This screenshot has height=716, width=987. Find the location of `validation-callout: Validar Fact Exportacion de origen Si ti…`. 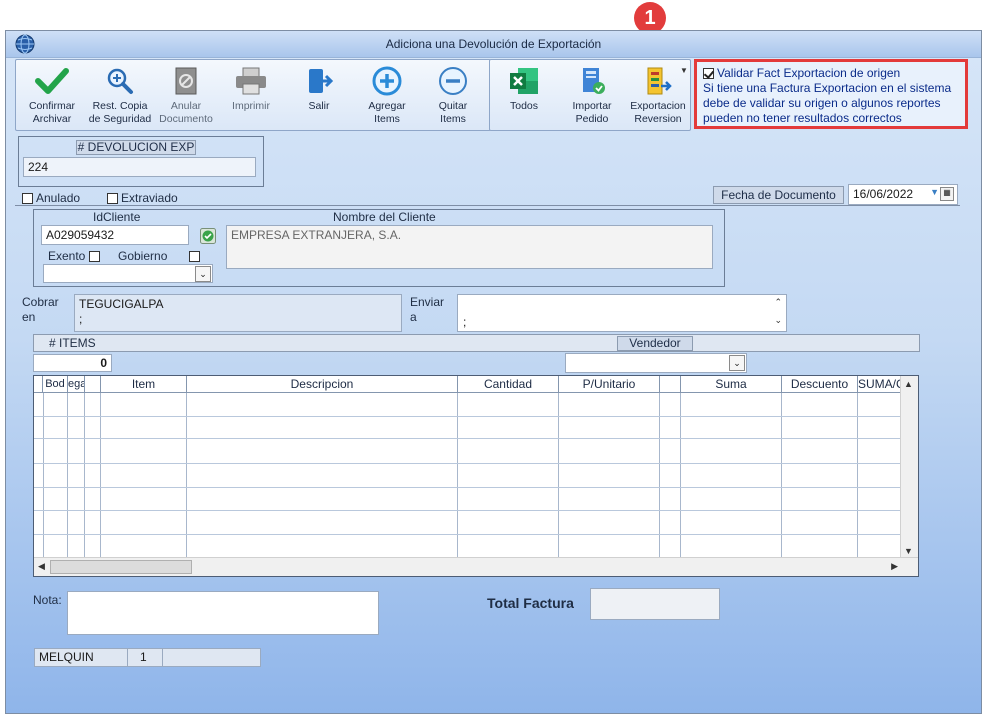

validation-callout: Validar Fact Exportacion de origen Si ti… is located at coordinates (831, 94).